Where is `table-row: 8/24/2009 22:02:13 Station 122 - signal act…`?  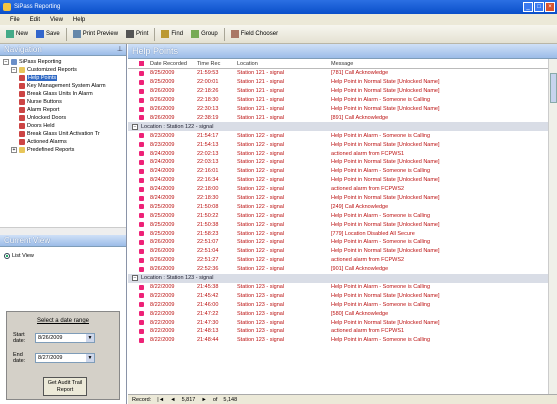
table-row: 8/24/2009 22:02:13 Station 122 - signal act… is located at coordinates (338, 153).